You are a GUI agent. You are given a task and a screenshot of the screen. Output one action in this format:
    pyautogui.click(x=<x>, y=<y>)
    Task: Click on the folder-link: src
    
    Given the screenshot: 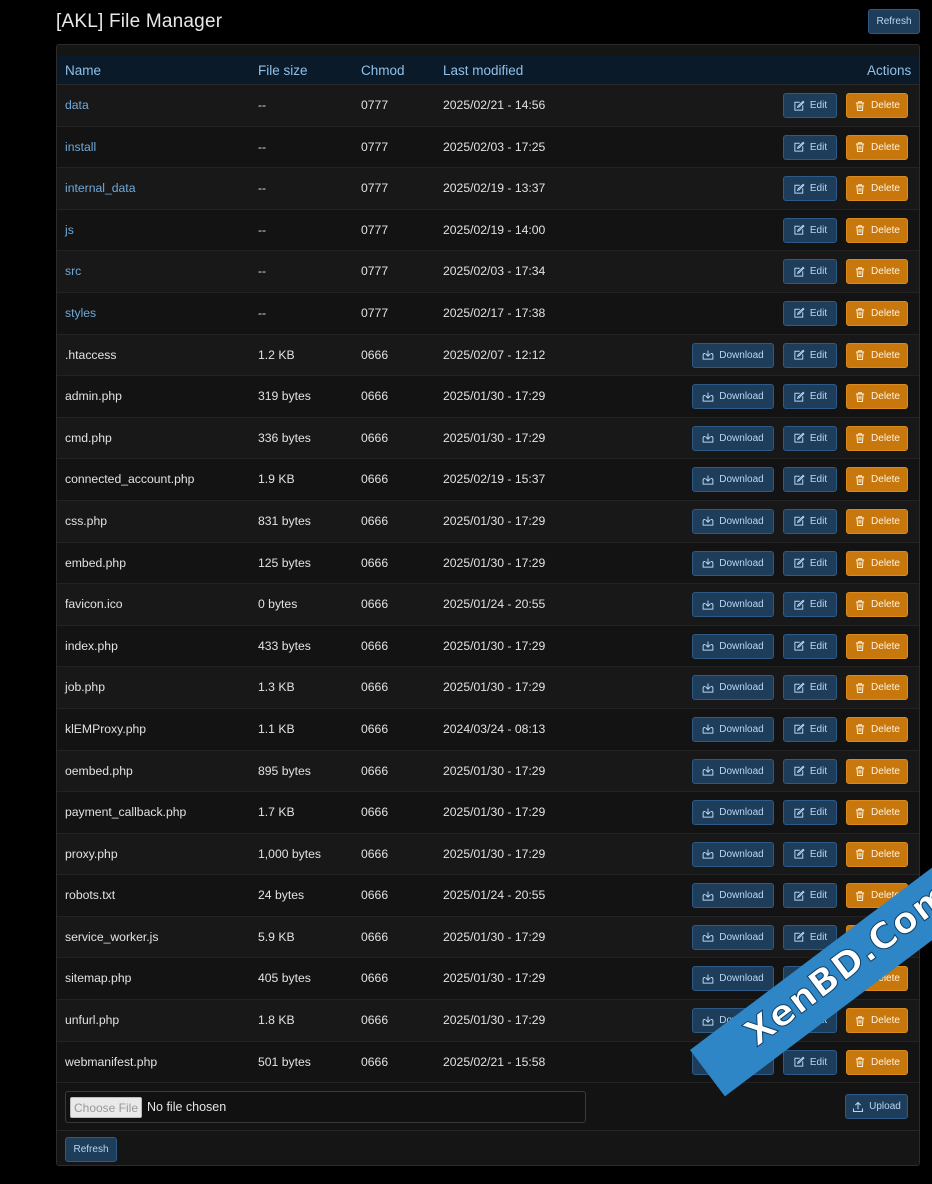 What is the action you would take?
    pyautogui.click(x=73, y=271)
    